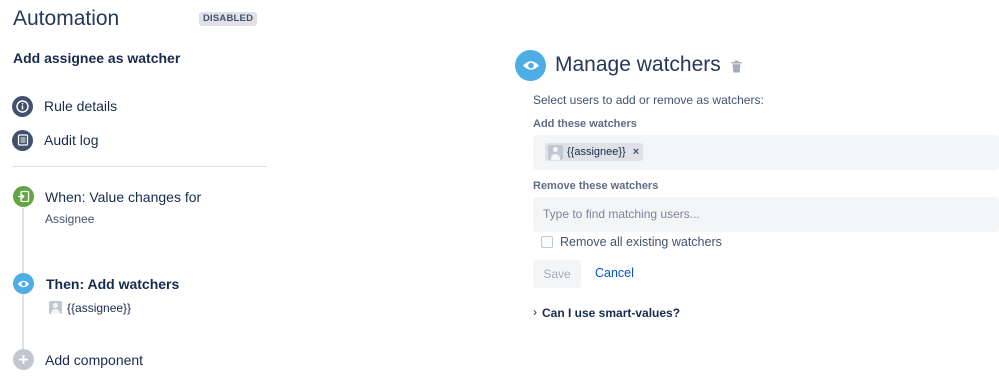 This screenshot has width=999, height=387. What do you see at coordinates (557, 274) in the screenshot?
I see `save-button: Save` at bounding box center [557, 274].